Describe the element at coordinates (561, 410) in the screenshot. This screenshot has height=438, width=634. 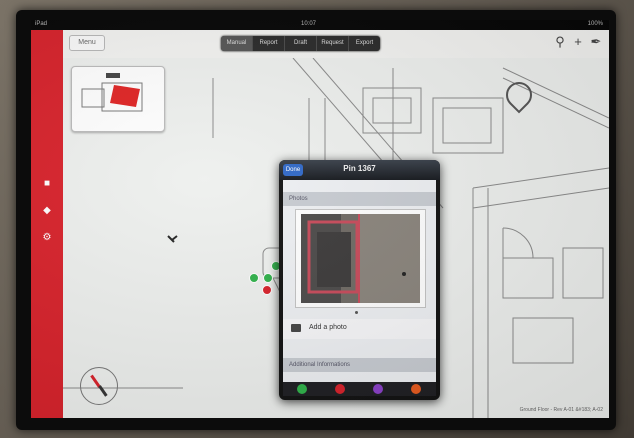
I see `plan-footnote: Ground Floor - Rev A-01 &#183; A-02` at that location.